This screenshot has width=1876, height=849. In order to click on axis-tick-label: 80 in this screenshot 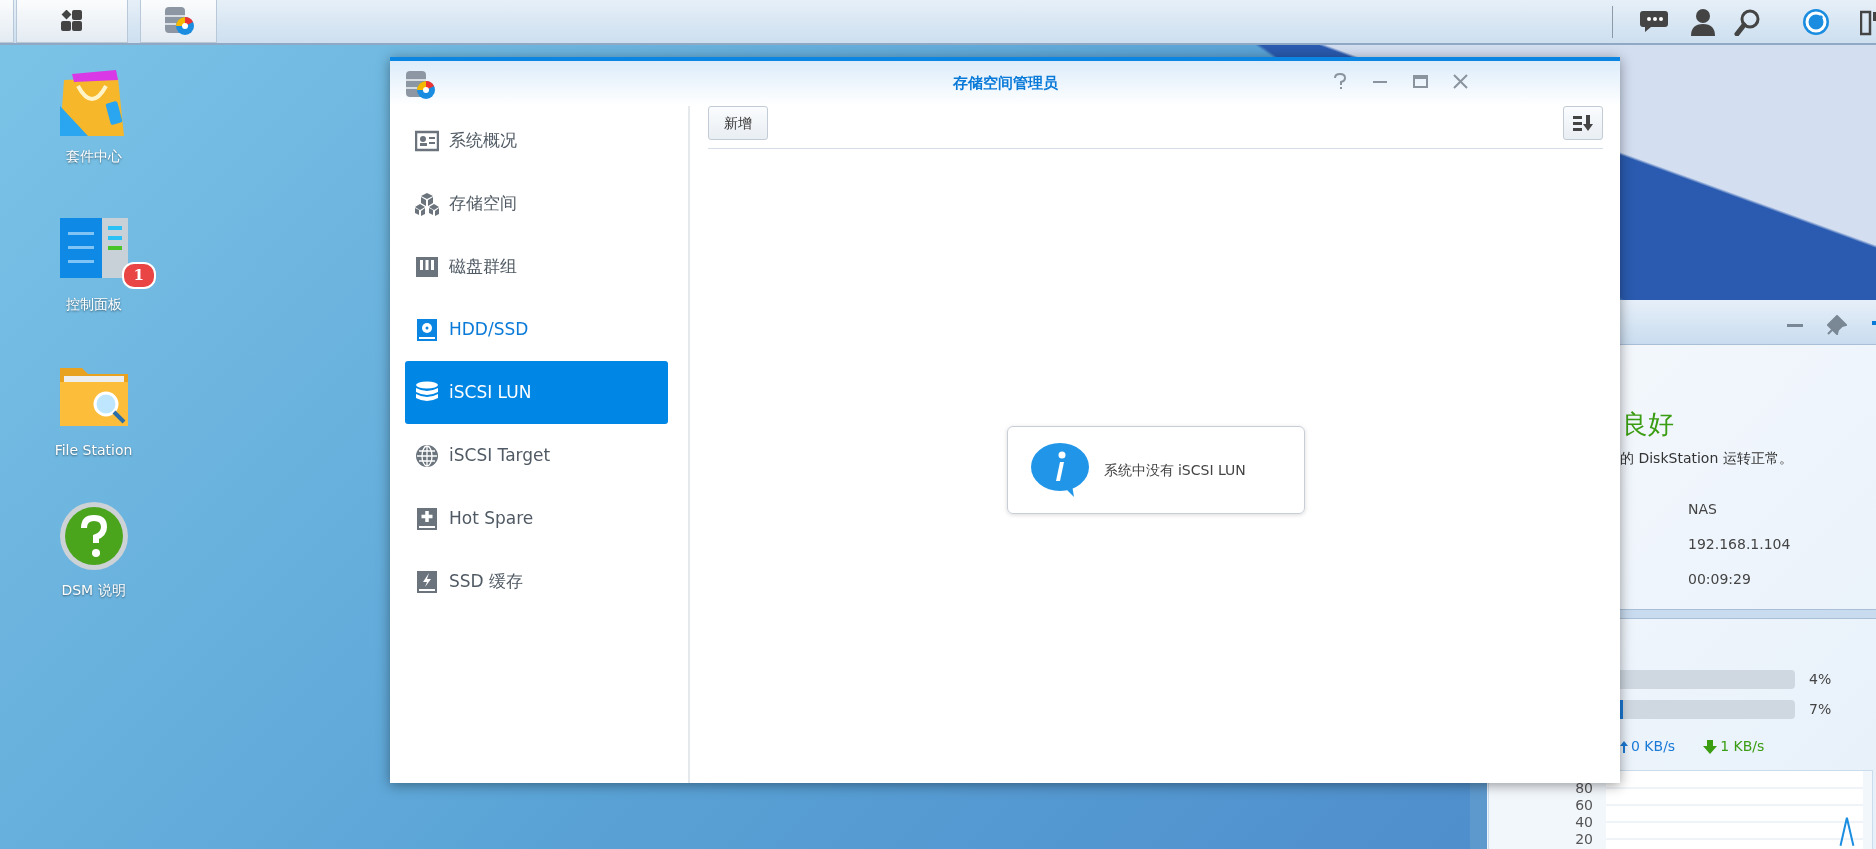, I will do `click(1584, 788)`.